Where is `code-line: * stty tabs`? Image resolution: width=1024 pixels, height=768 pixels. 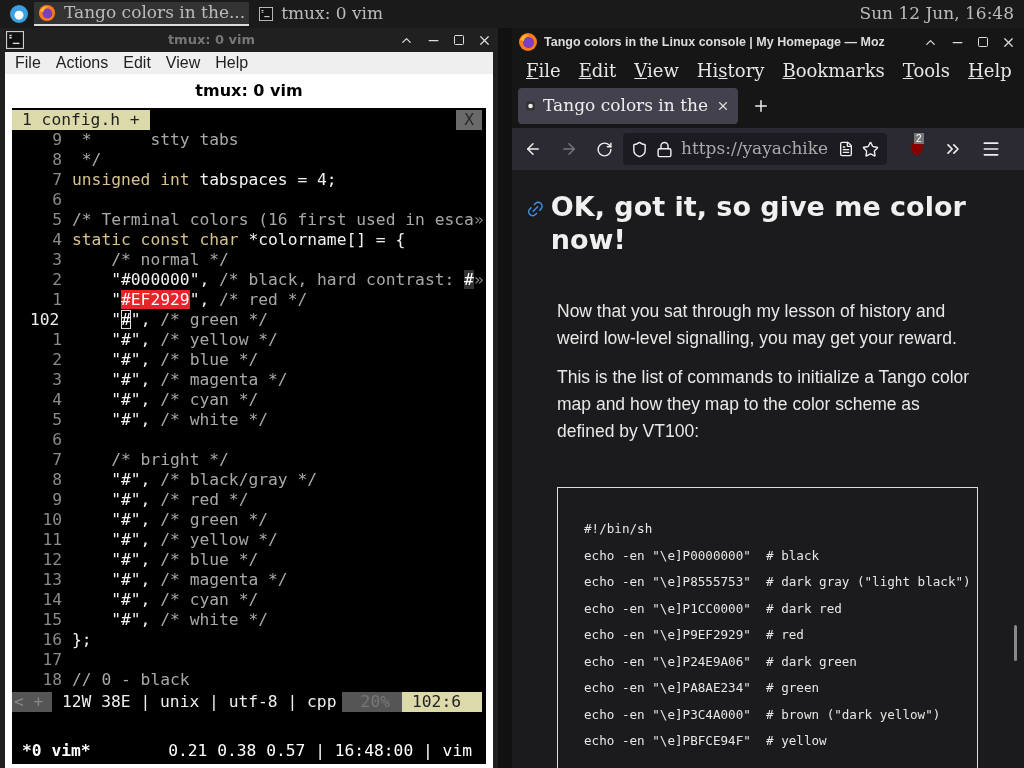
code-line: * stty tabs is located at coordinates (159, 140).